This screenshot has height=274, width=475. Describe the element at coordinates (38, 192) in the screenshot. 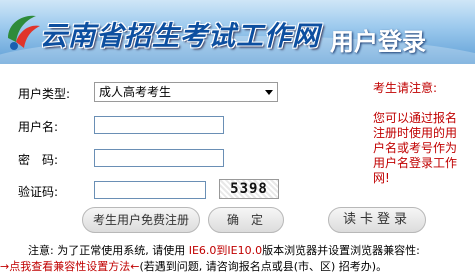

I see `captcha-label: 验证码:` at that location.